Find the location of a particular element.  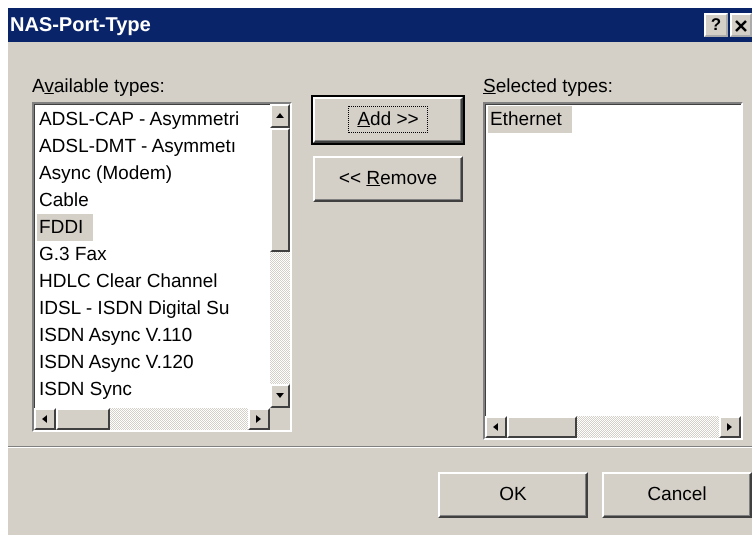

add-button: Add >> is located at coordinates (388, 120).